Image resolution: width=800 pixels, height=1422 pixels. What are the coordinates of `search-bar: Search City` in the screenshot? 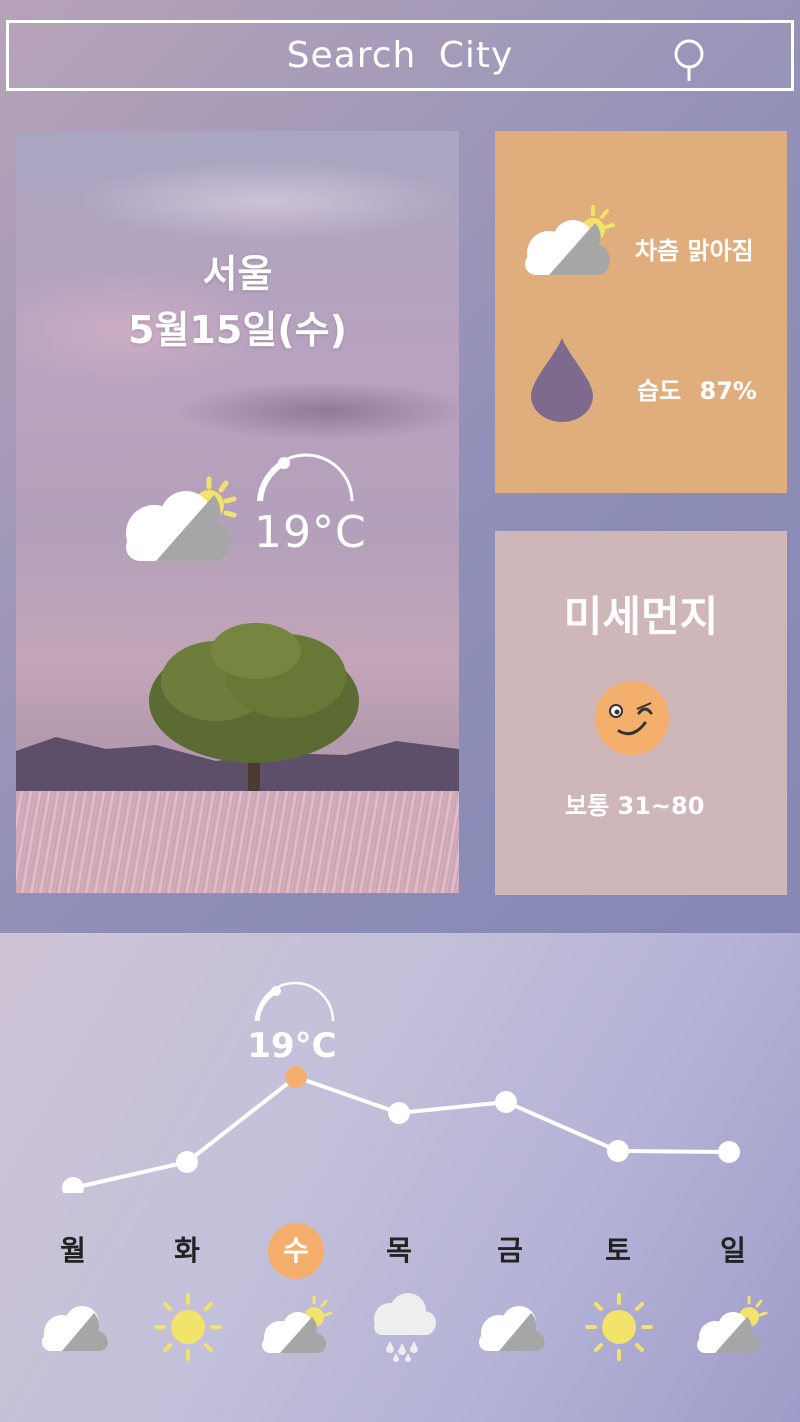 It's located at (400, 55).